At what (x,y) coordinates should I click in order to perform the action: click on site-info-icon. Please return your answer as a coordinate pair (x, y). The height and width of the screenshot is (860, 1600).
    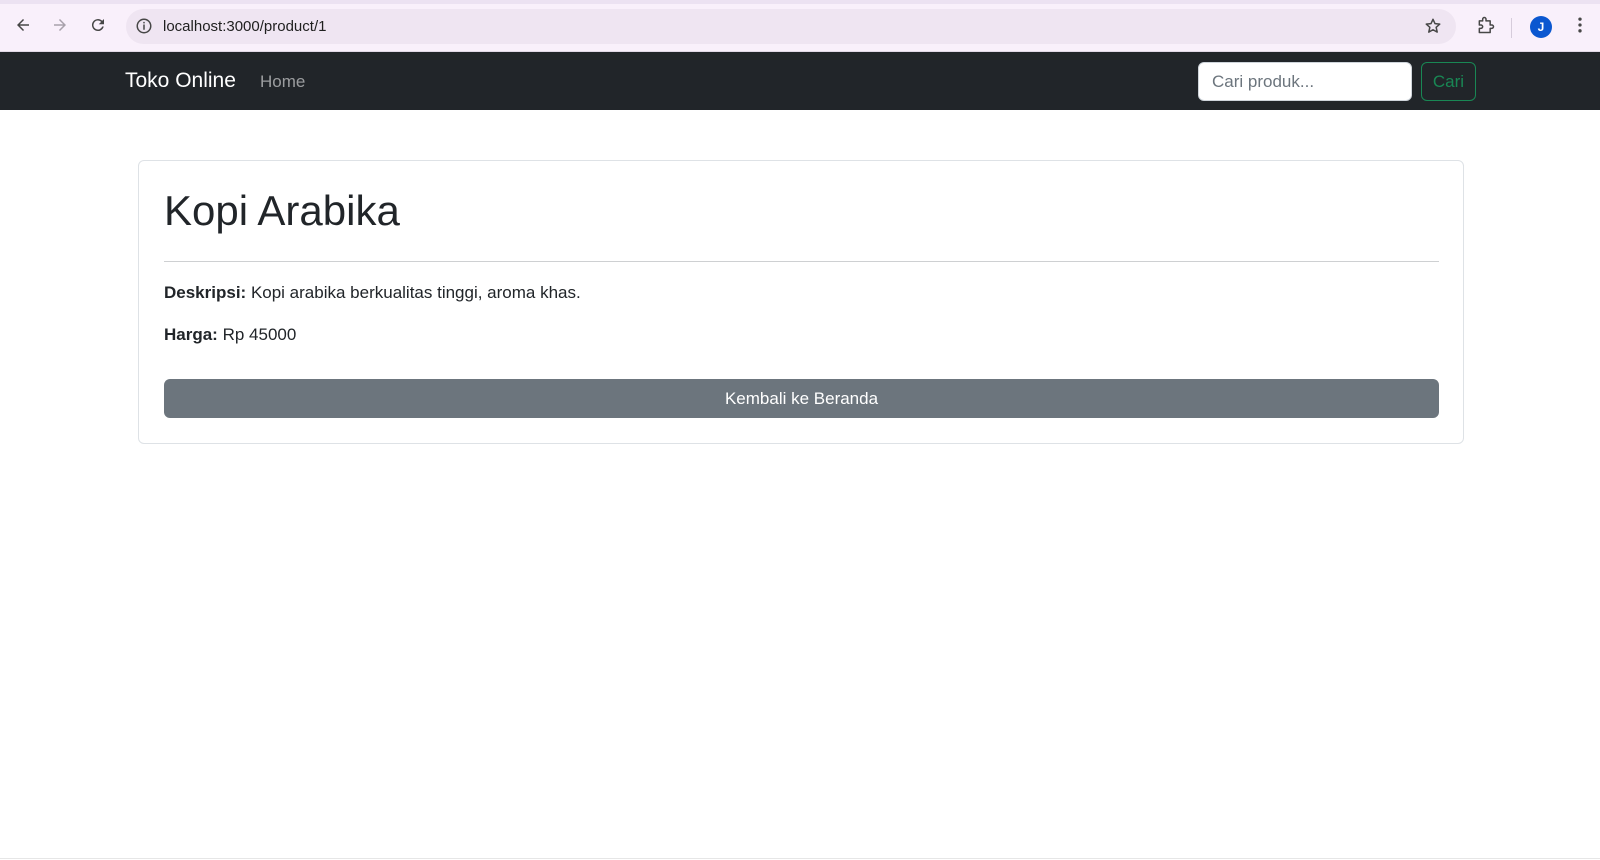
    Looking at the image, I should click on (144, 26).